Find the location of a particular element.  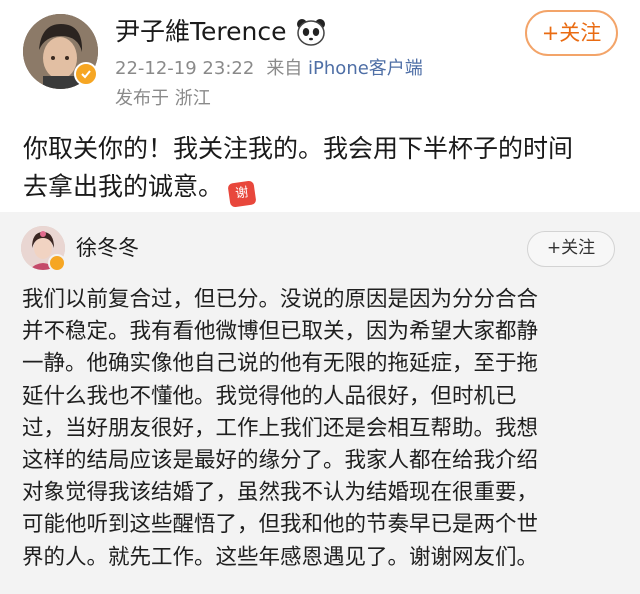

source-prefix: 来自 is located at coordinates (284, 68).